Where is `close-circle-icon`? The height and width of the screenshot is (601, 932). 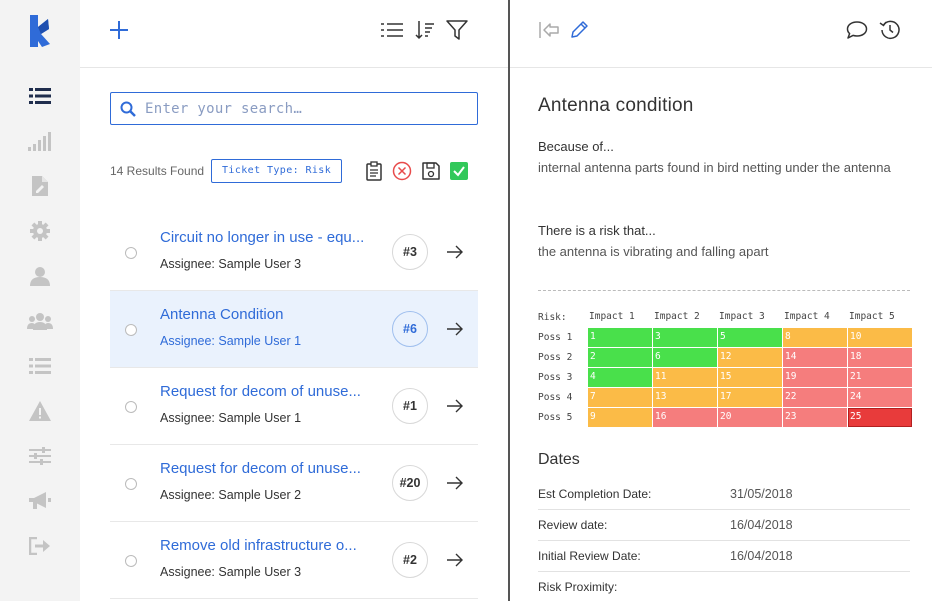
close-circle-icon is located at coordinates (402, 171).